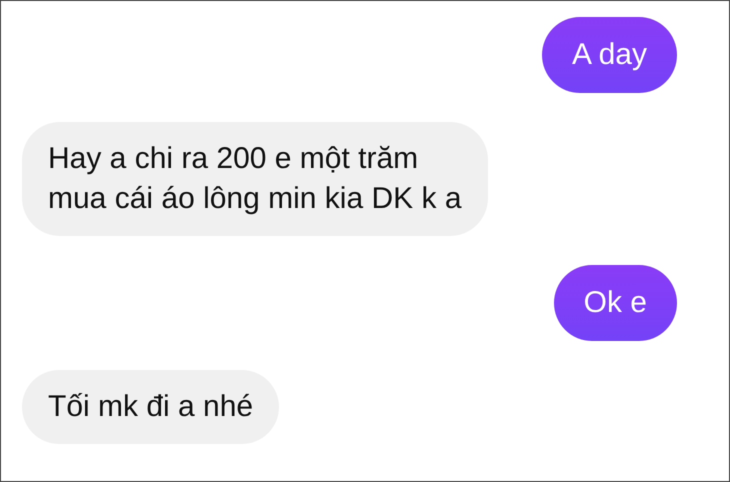 The image size is (730, 482). I want to click on sent-message-bubble: Ok e, so click(615, 303).